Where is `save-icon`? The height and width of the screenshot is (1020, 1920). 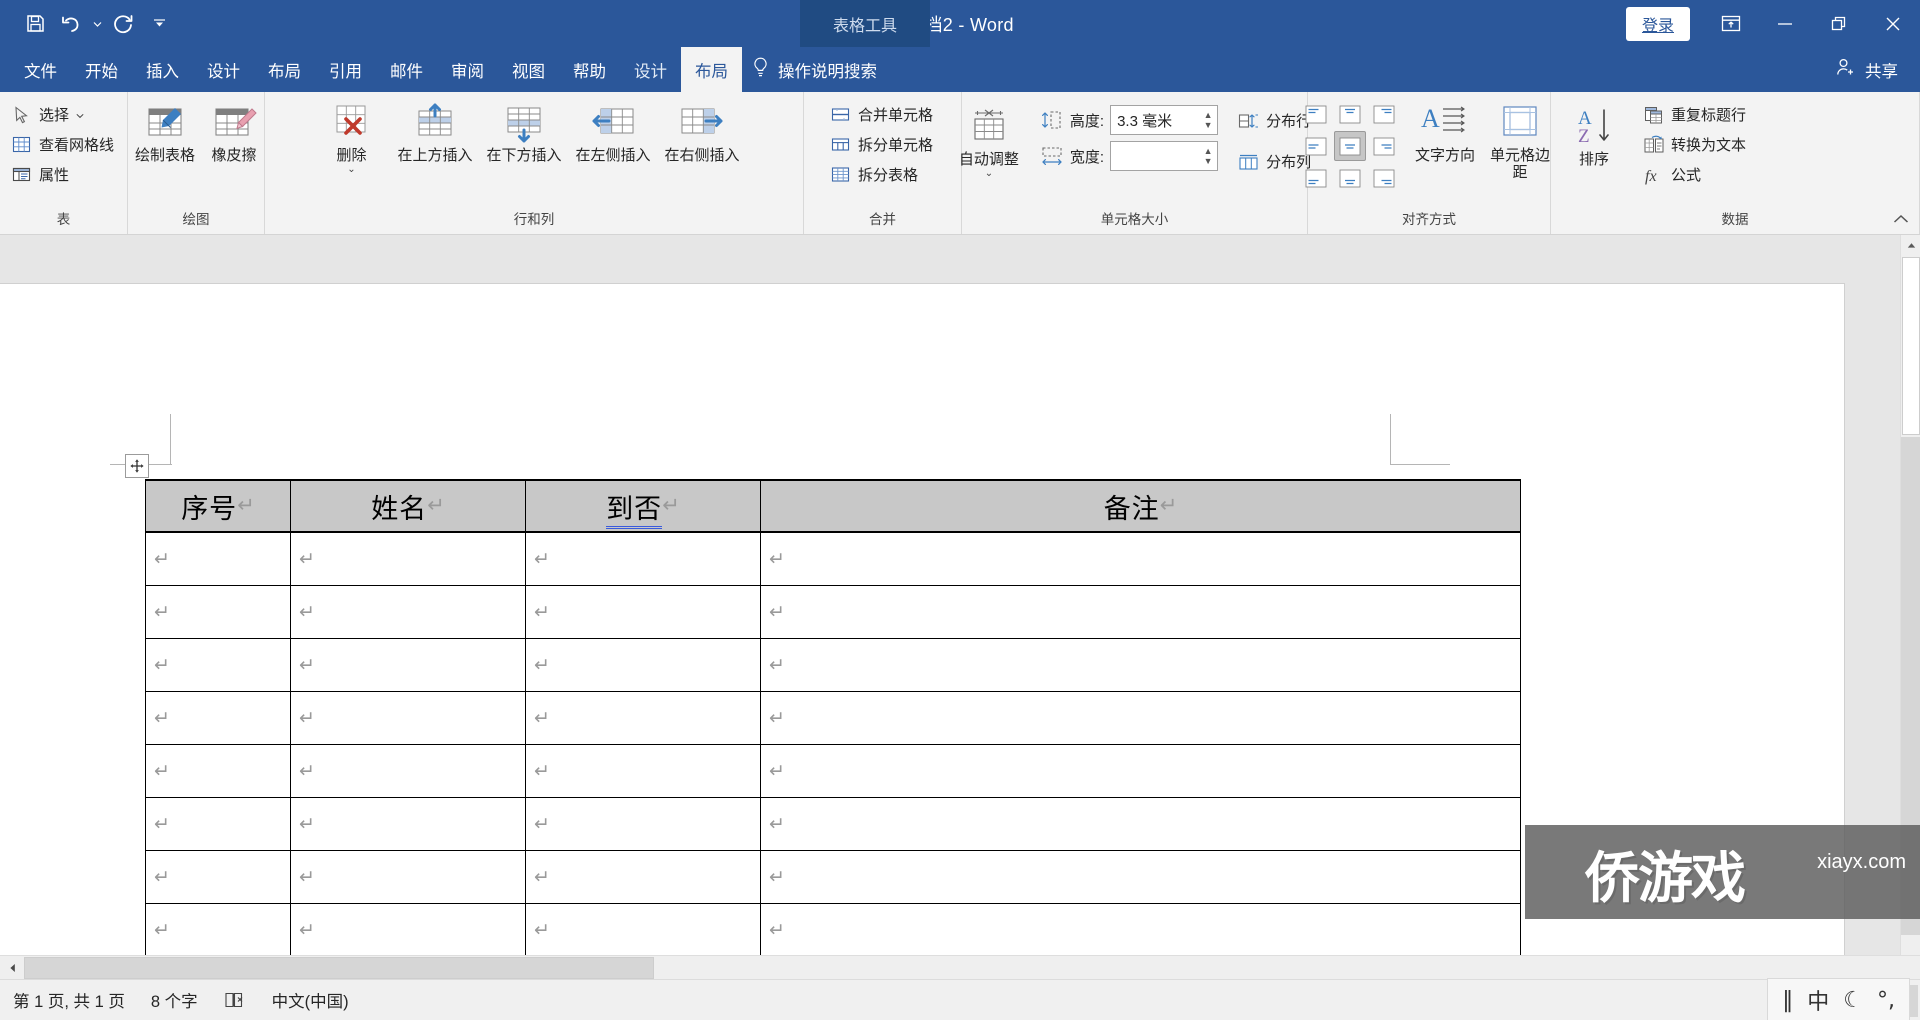 save-icon is located at coordinates (35, 24).